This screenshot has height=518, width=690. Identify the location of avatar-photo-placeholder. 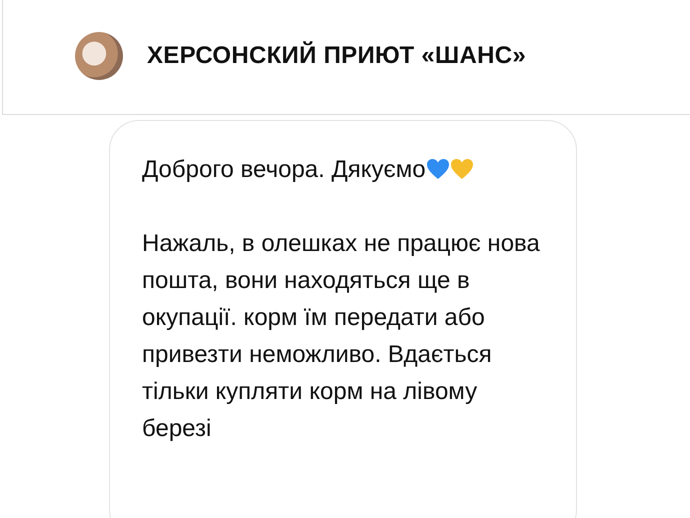
(99, 56).